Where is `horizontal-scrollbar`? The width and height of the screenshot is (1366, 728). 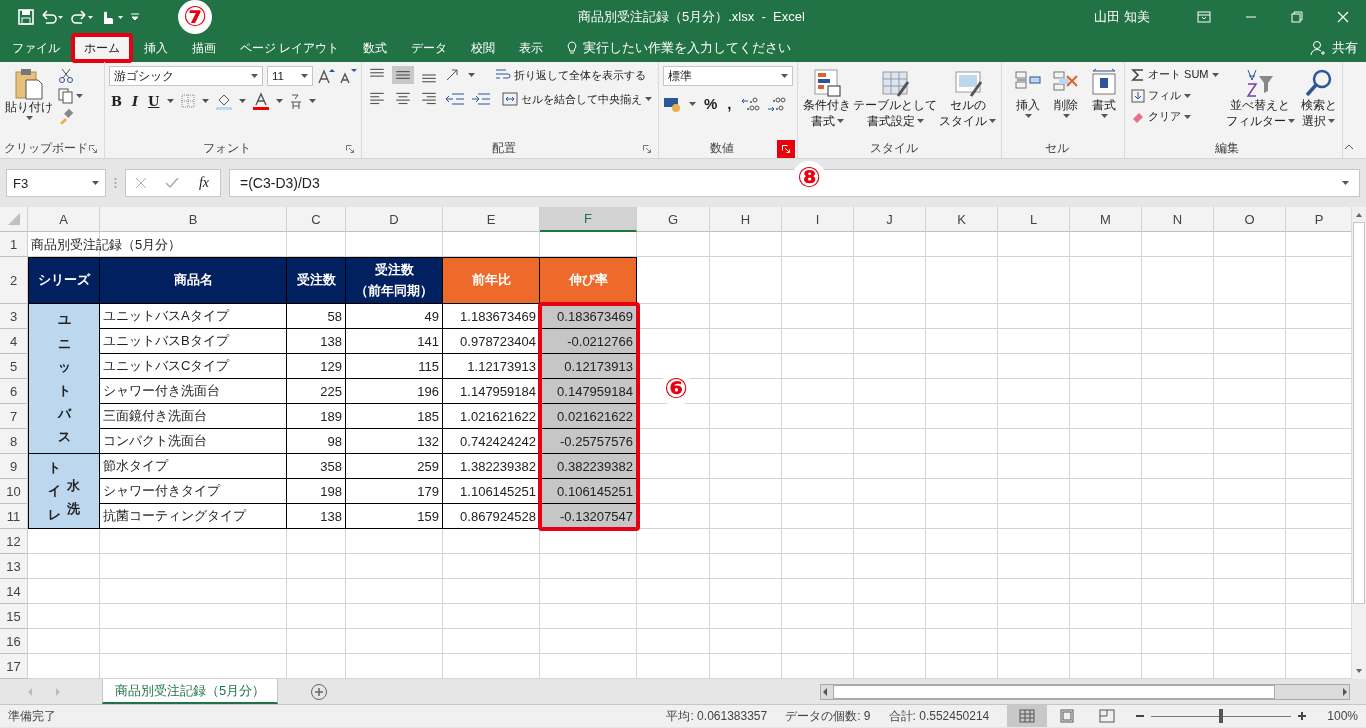 horizontal-scrollbar is located at coordinates (1085, 691).